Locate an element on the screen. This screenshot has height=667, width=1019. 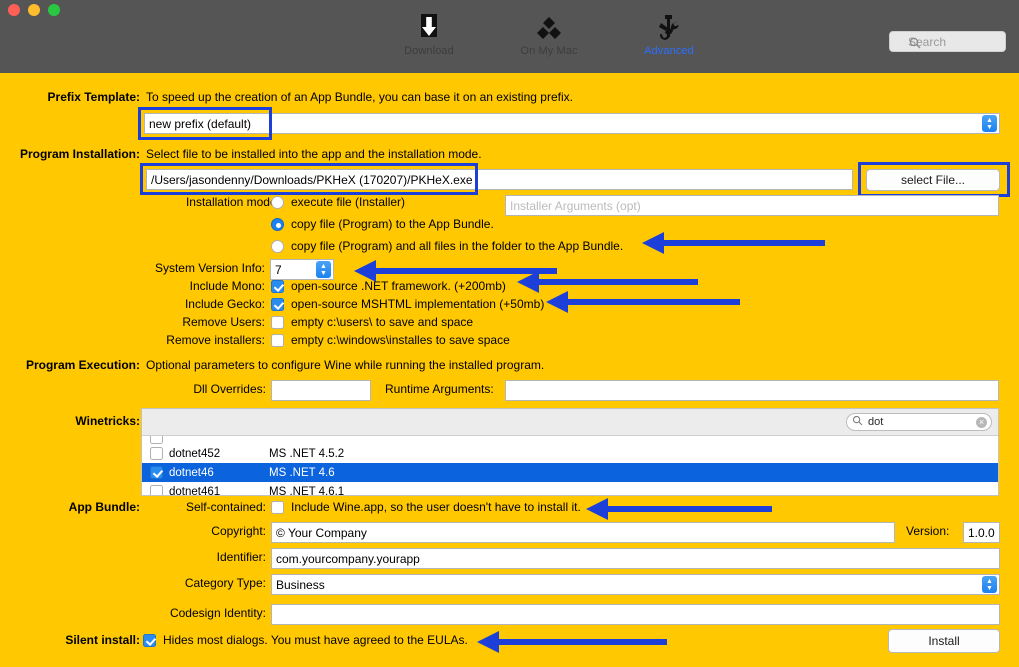
checkbox-remove-installers: empty c:\windows\installes to save space is located at coordinates (390, 340).